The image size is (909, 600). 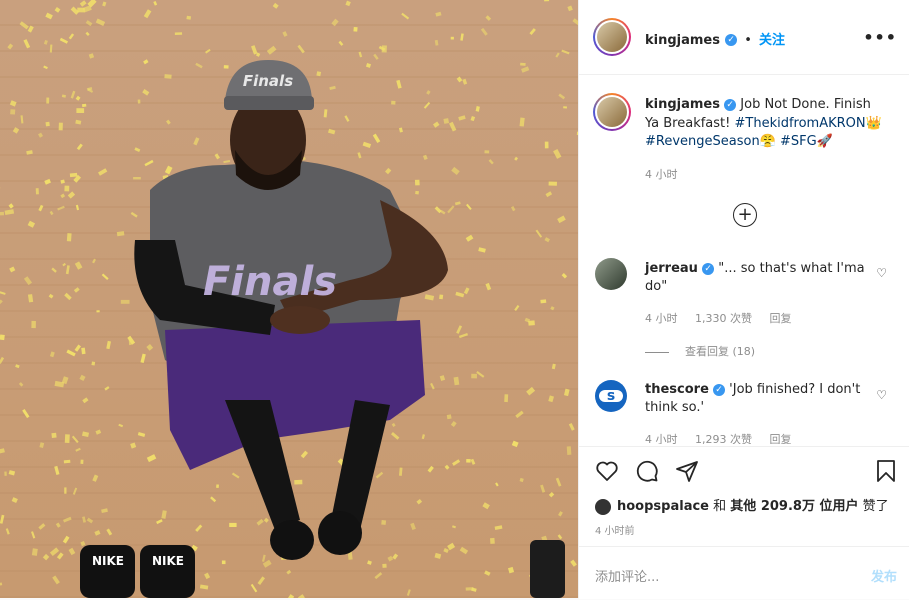 I want to click on post-header: kingjames ✓ • 关注 •••, so click(x=744, y=37).